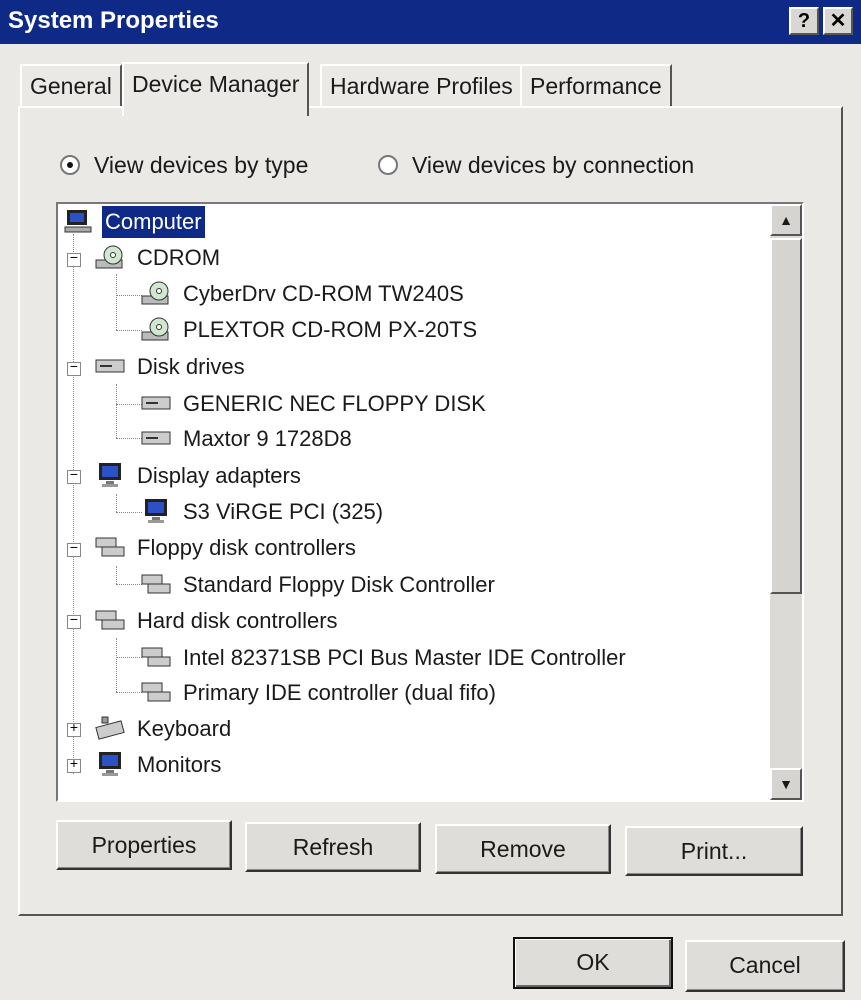 Image resolution: width=861 pixels, height=1000 pixels. I want to click on arrow-up-icon: ▲, so click(786, 220).